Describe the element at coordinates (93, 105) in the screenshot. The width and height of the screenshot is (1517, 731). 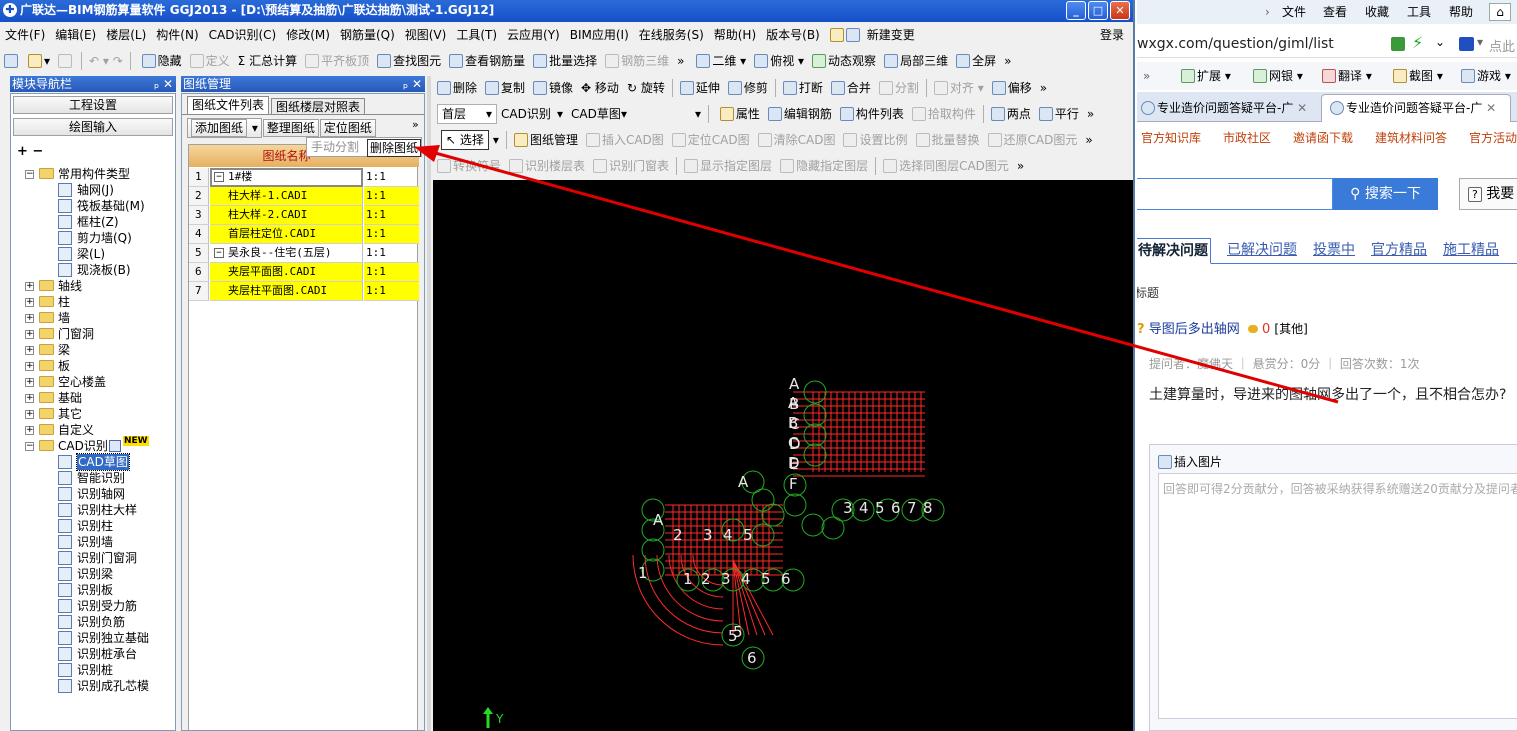
I see `project-settings-button: 工程设置` at that location.